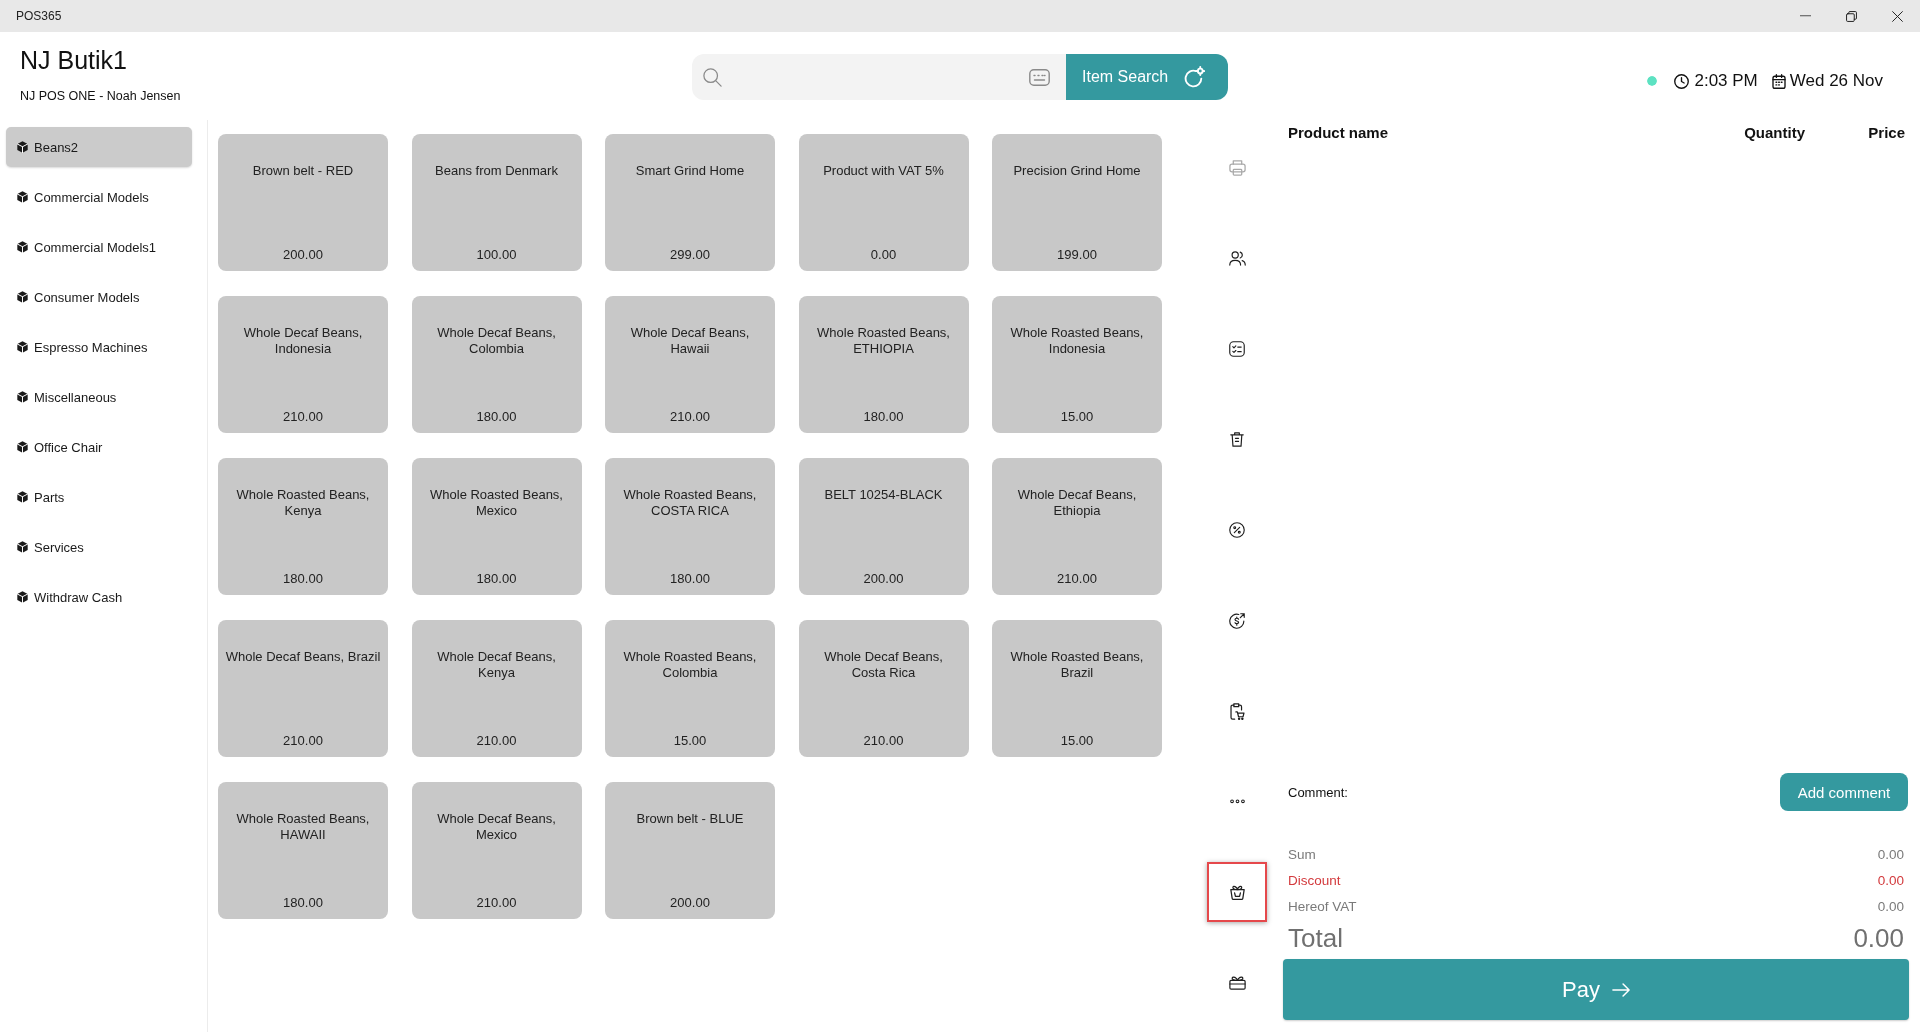 This screenshot has width=1920, height=1032. What do you see at coordinates (883, 526) in the screenshot?
I see `product-card: BELT 10254-BLACK 200.00` at bounding box center [883, 526].